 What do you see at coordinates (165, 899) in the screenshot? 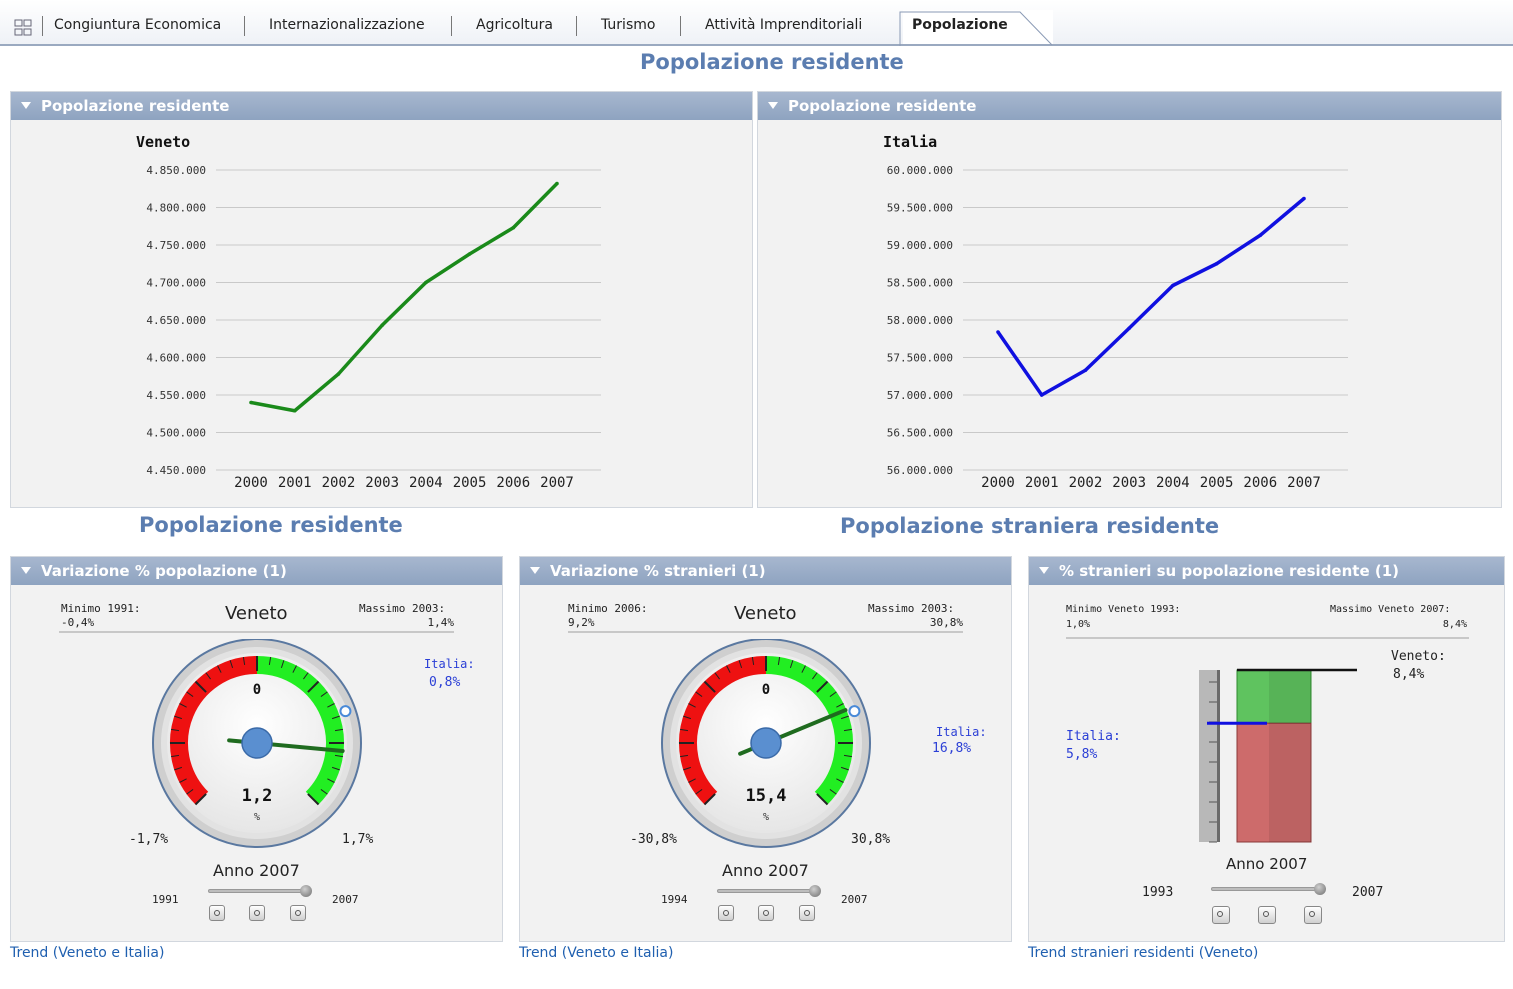
I see `slider-start: 1991` at bounding box center [165, 899].